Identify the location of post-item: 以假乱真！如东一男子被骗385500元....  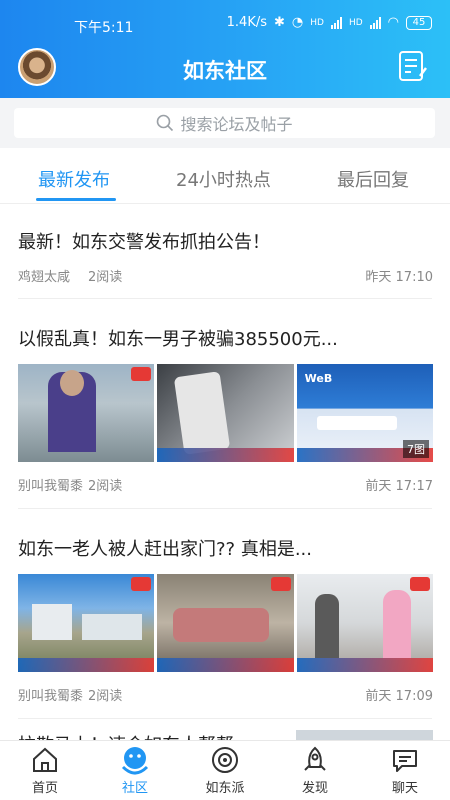
(225, 338).